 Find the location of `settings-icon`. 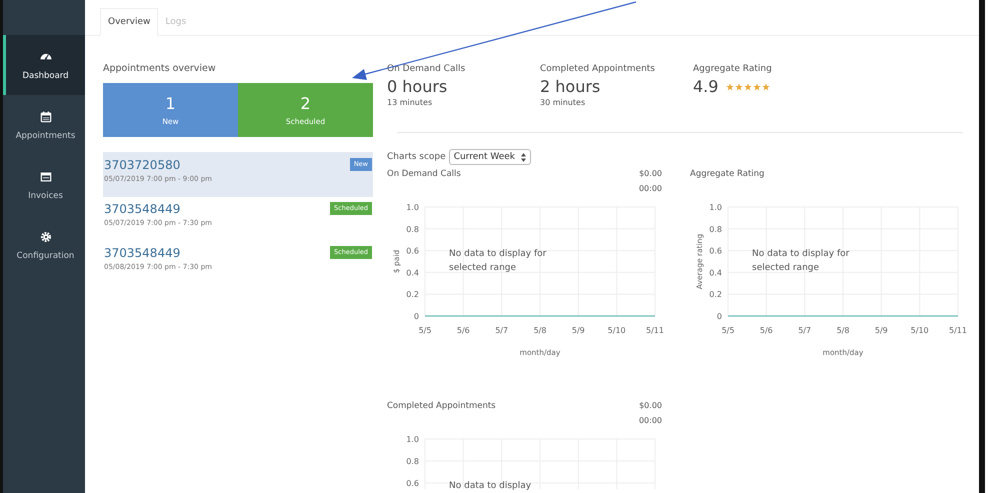

settings-icon is located at coordinates (45, 237).